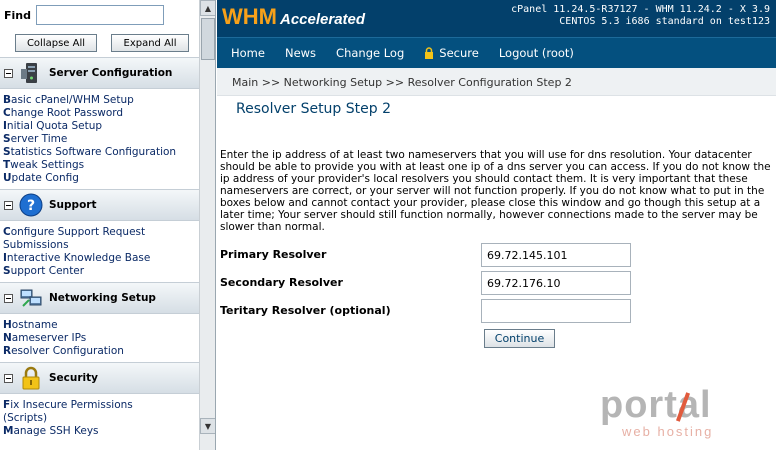  What do you see at coordinates (17, 15) in the screenshot?
I see `find-label: Find` at bounding box center [17, 15].